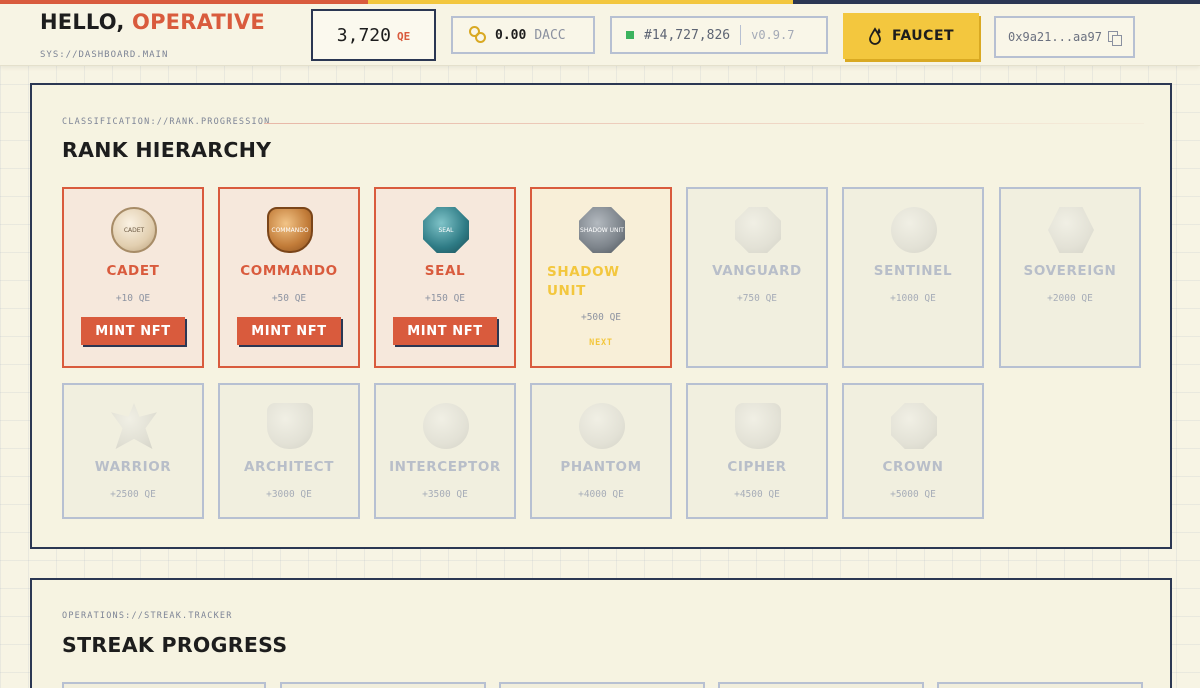  What do you see at coordinates (583, 281) in the screenshot?
I see `rank-name: SHADOW UNIT` at bounding box center [583, 281].